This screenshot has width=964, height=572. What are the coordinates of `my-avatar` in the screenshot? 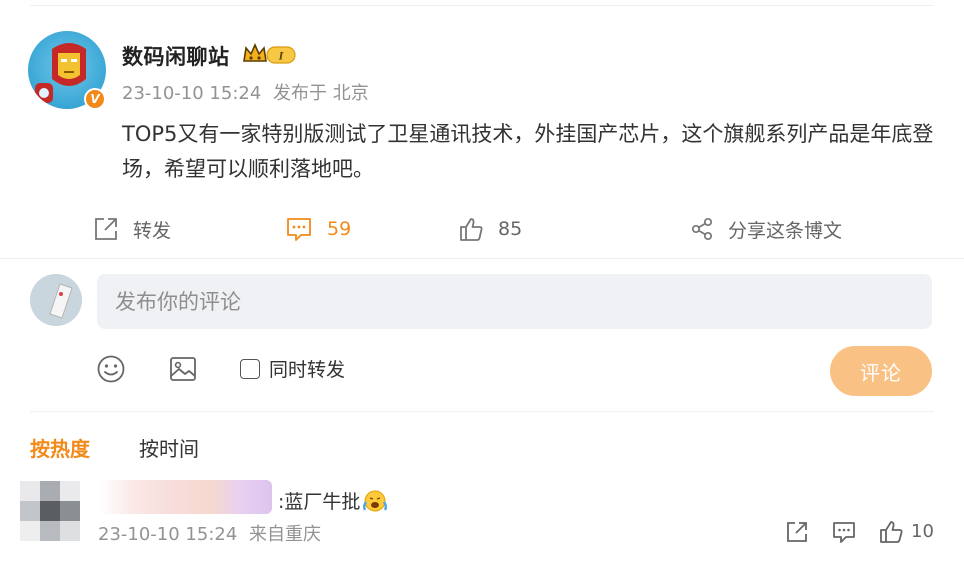 It's located at (56, 300).